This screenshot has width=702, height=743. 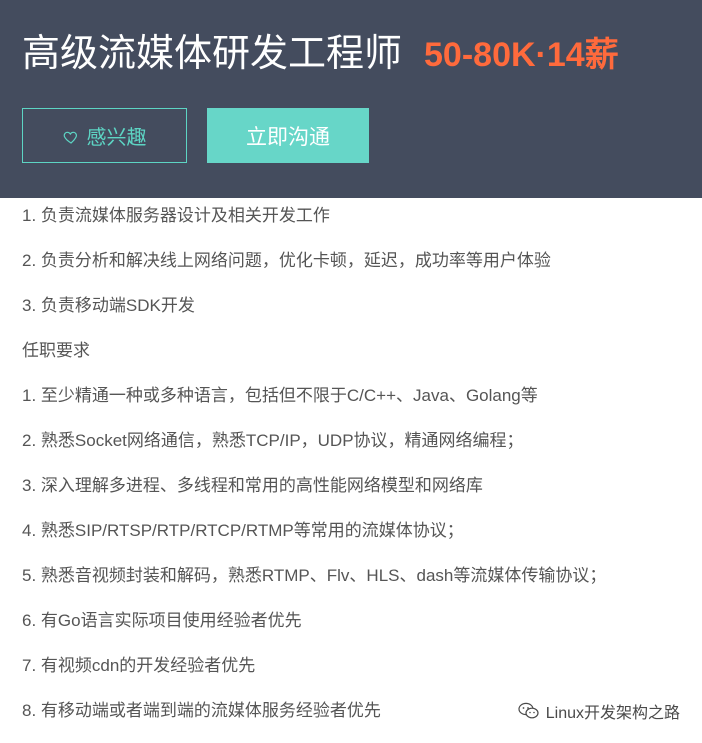 I want to click on interest-button-label: 感兴趣, so click(x=116, y=138).